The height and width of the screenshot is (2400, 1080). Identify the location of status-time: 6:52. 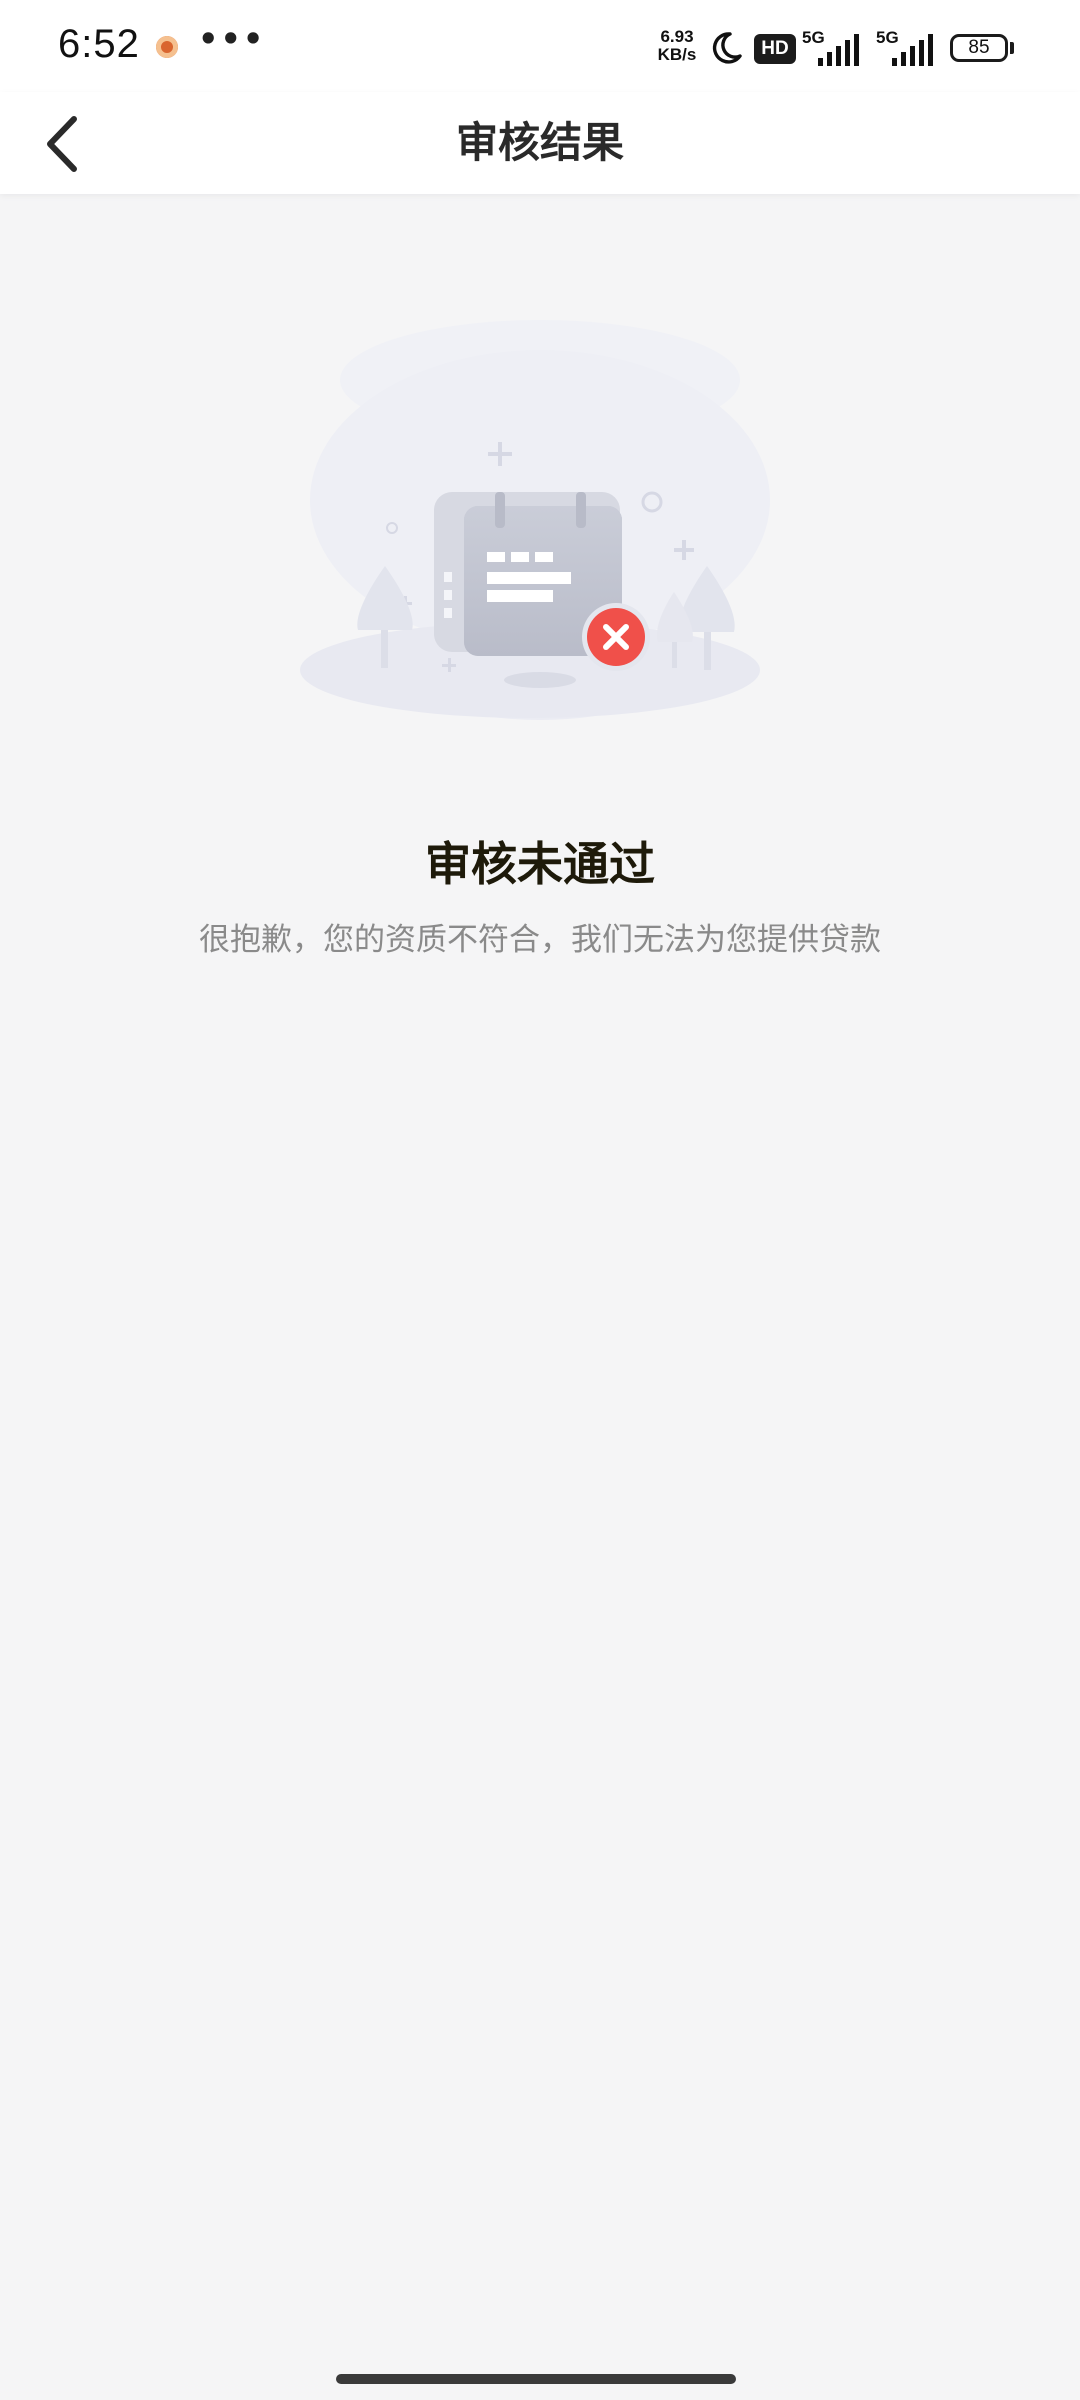
(99, 44).